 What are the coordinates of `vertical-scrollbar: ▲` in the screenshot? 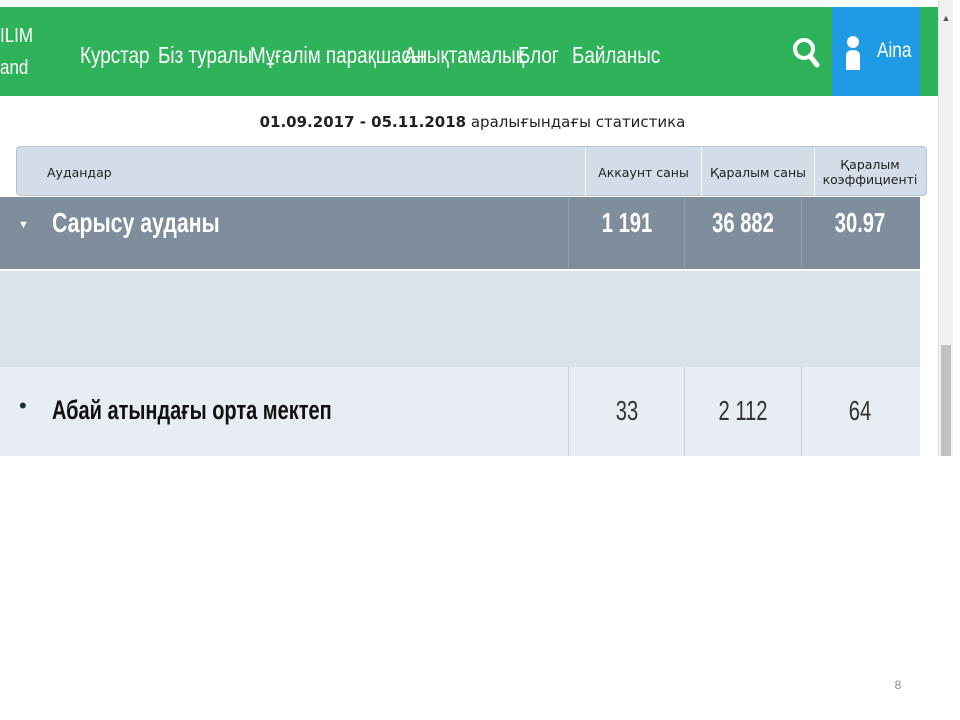 It's located at (945, 228).